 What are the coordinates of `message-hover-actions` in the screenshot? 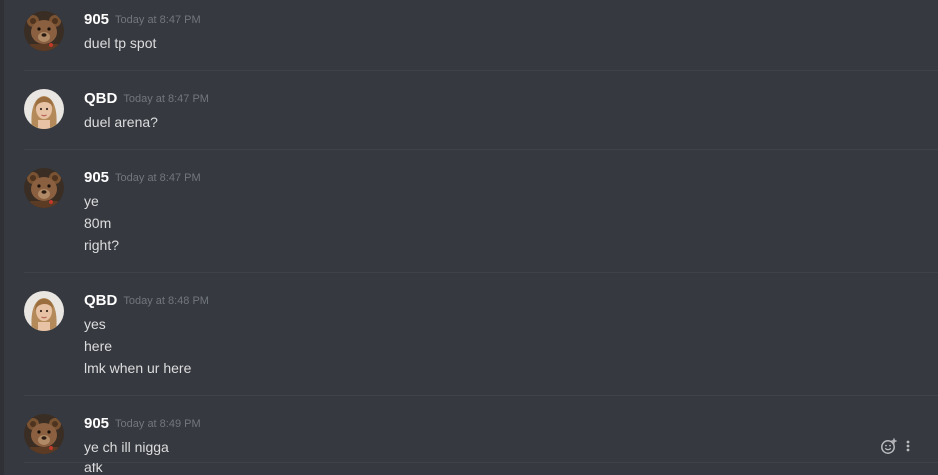 It's located at (897, 446).